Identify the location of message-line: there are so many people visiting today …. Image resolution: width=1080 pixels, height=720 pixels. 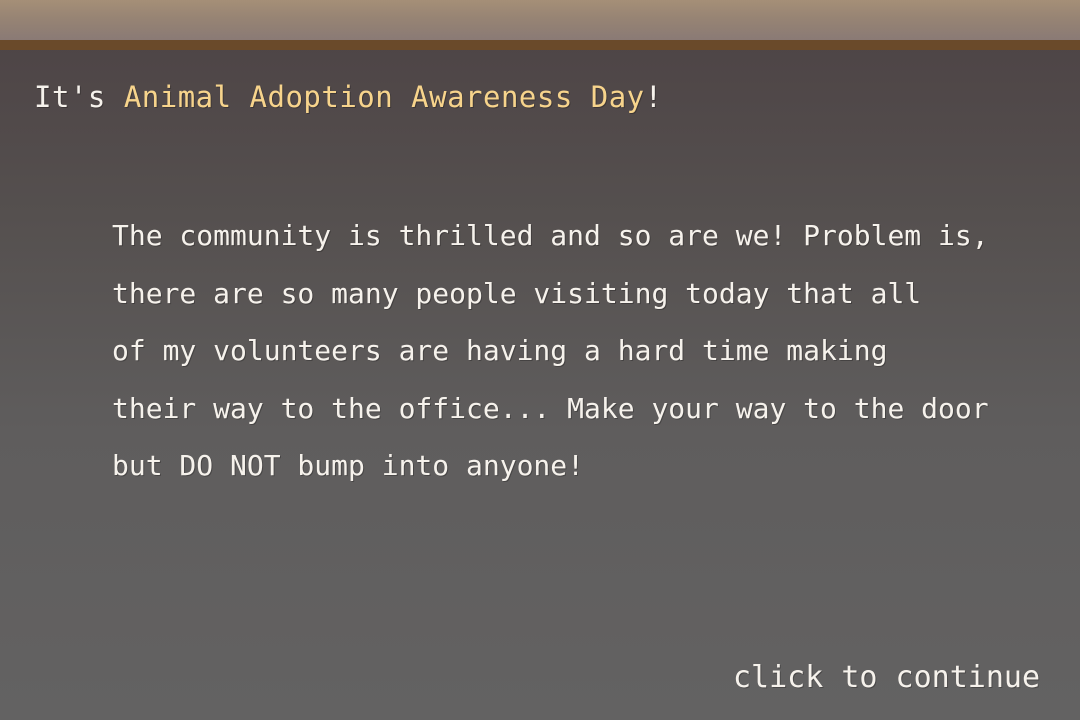
(517, 293).